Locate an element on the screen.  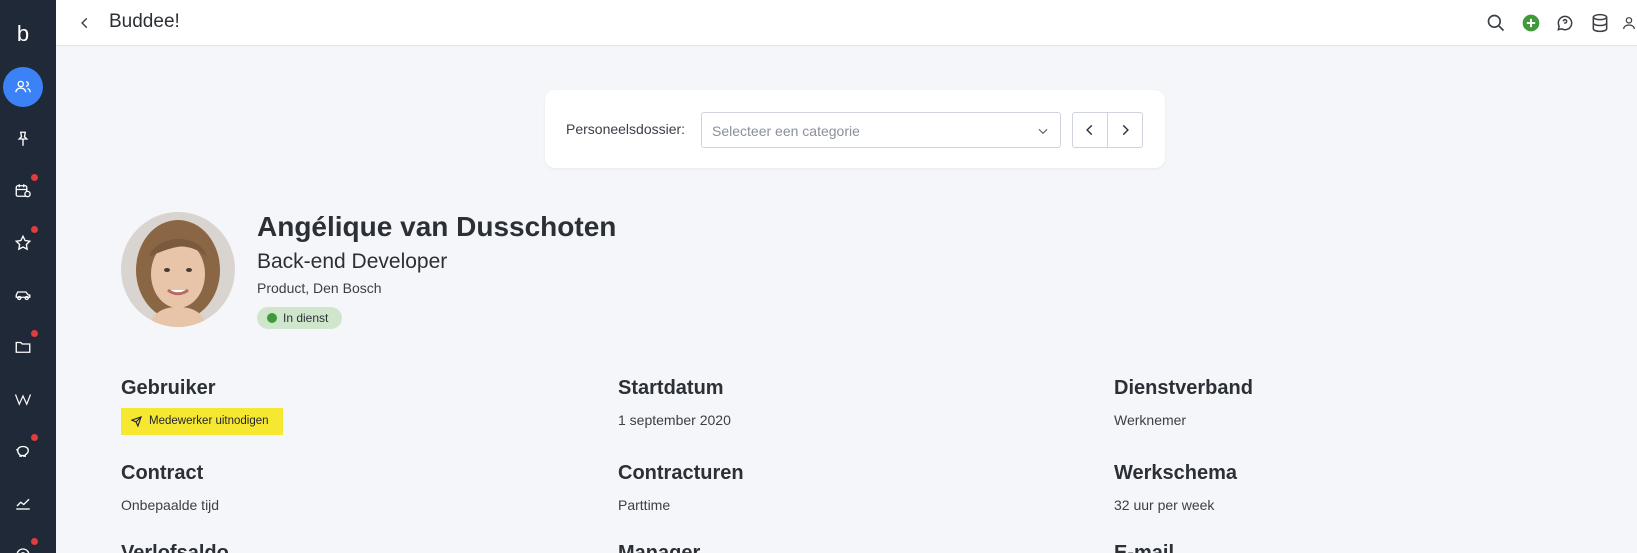
sidebar-item-users is located at coordinates (23, 87).